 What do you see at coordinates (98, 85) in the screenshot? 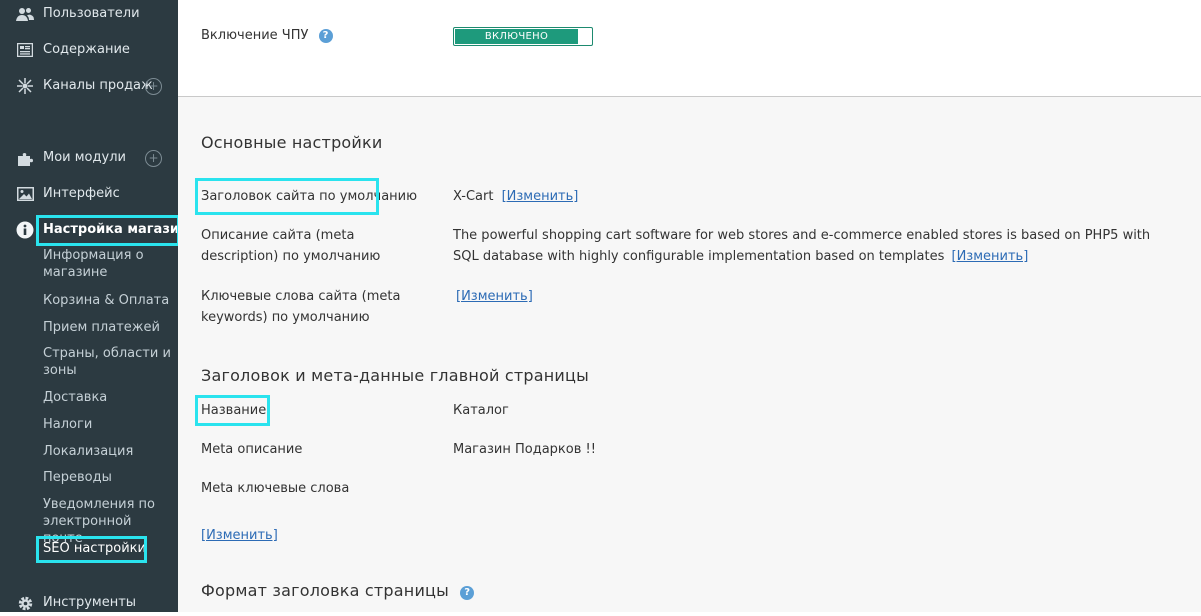
I see `sidebar-item-label: Каналы продаж` at bounding box center [98, 85].